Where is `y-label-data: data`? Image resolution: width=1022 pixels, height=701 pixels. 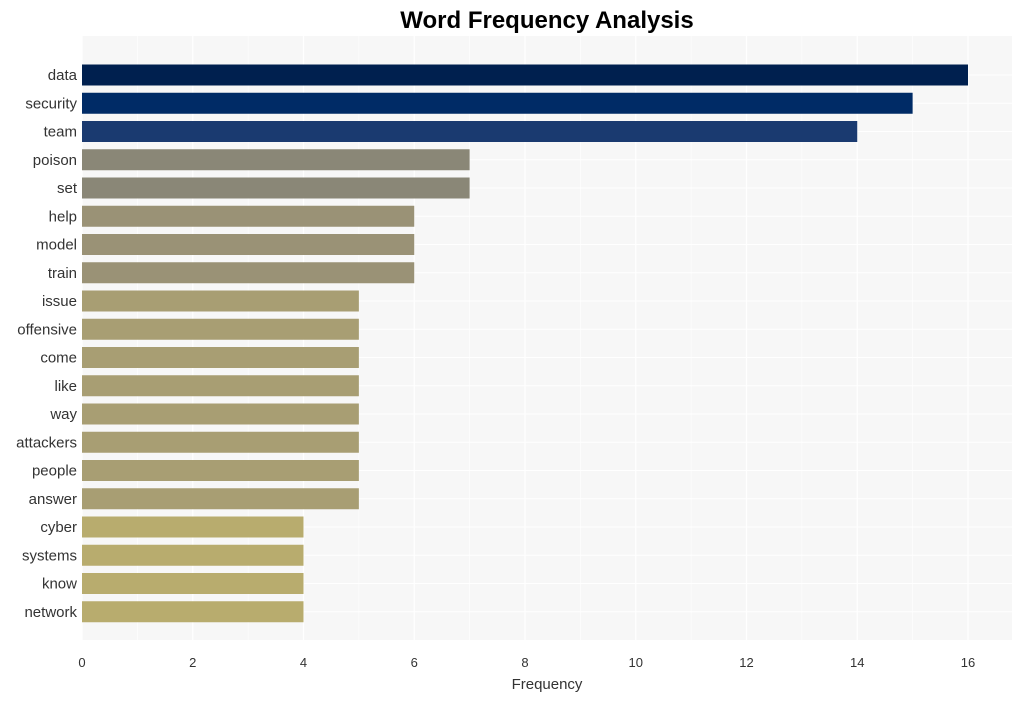 y-label-data: data is located at coordinates (63, 75).